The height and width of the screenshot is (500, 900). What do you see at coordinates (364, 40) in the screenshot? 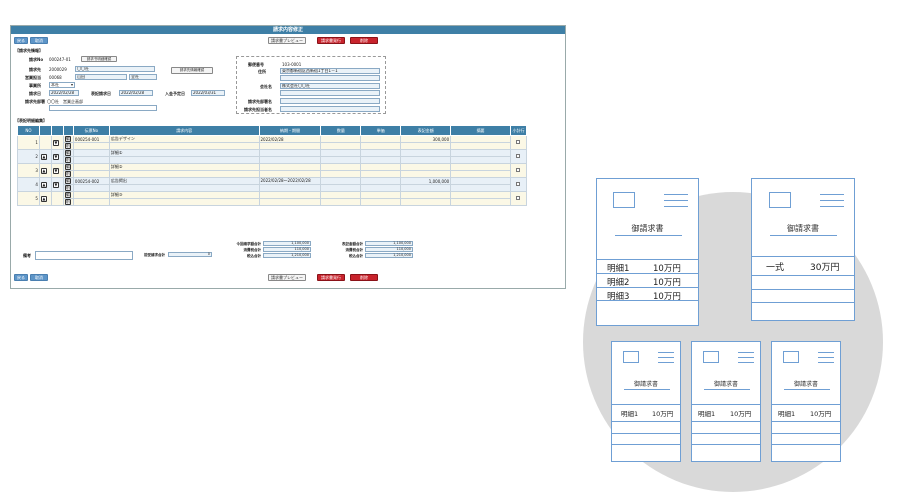
I see `delete-button: 削除` at bounding box center [364, 40].